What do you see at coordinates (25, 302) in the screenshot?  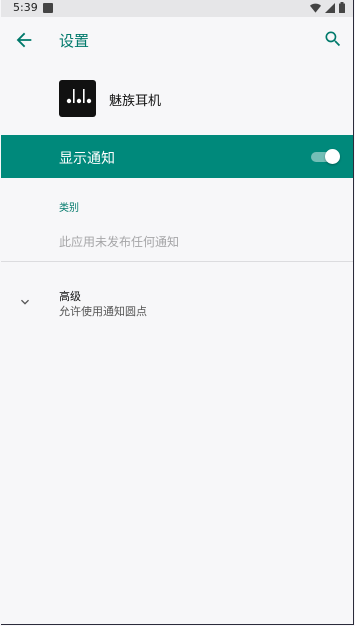 I see `chevron-down-icon` at bounding box center [25, 302].